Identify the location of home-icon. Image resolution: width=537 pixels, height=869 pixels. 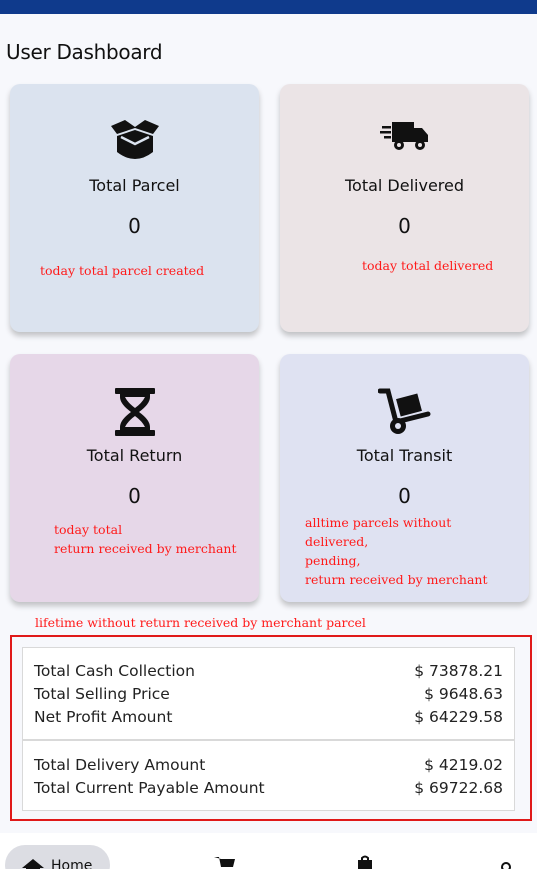
(33, 863).